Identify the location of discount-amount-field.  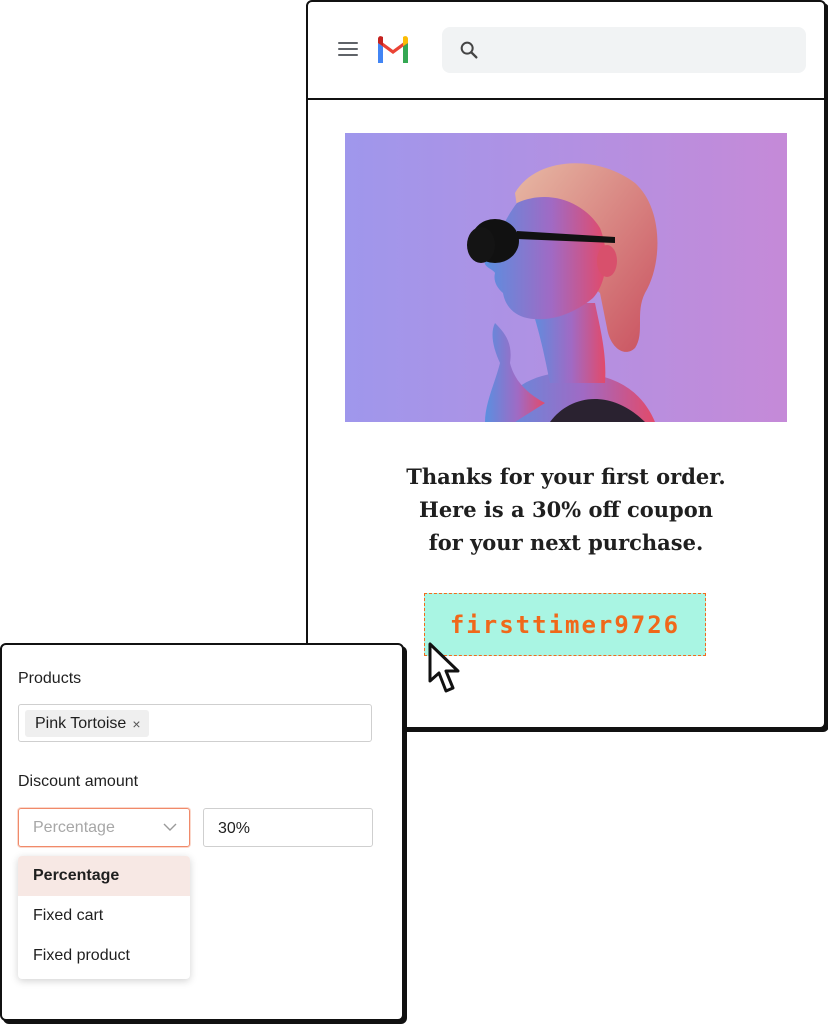
(288, 827).